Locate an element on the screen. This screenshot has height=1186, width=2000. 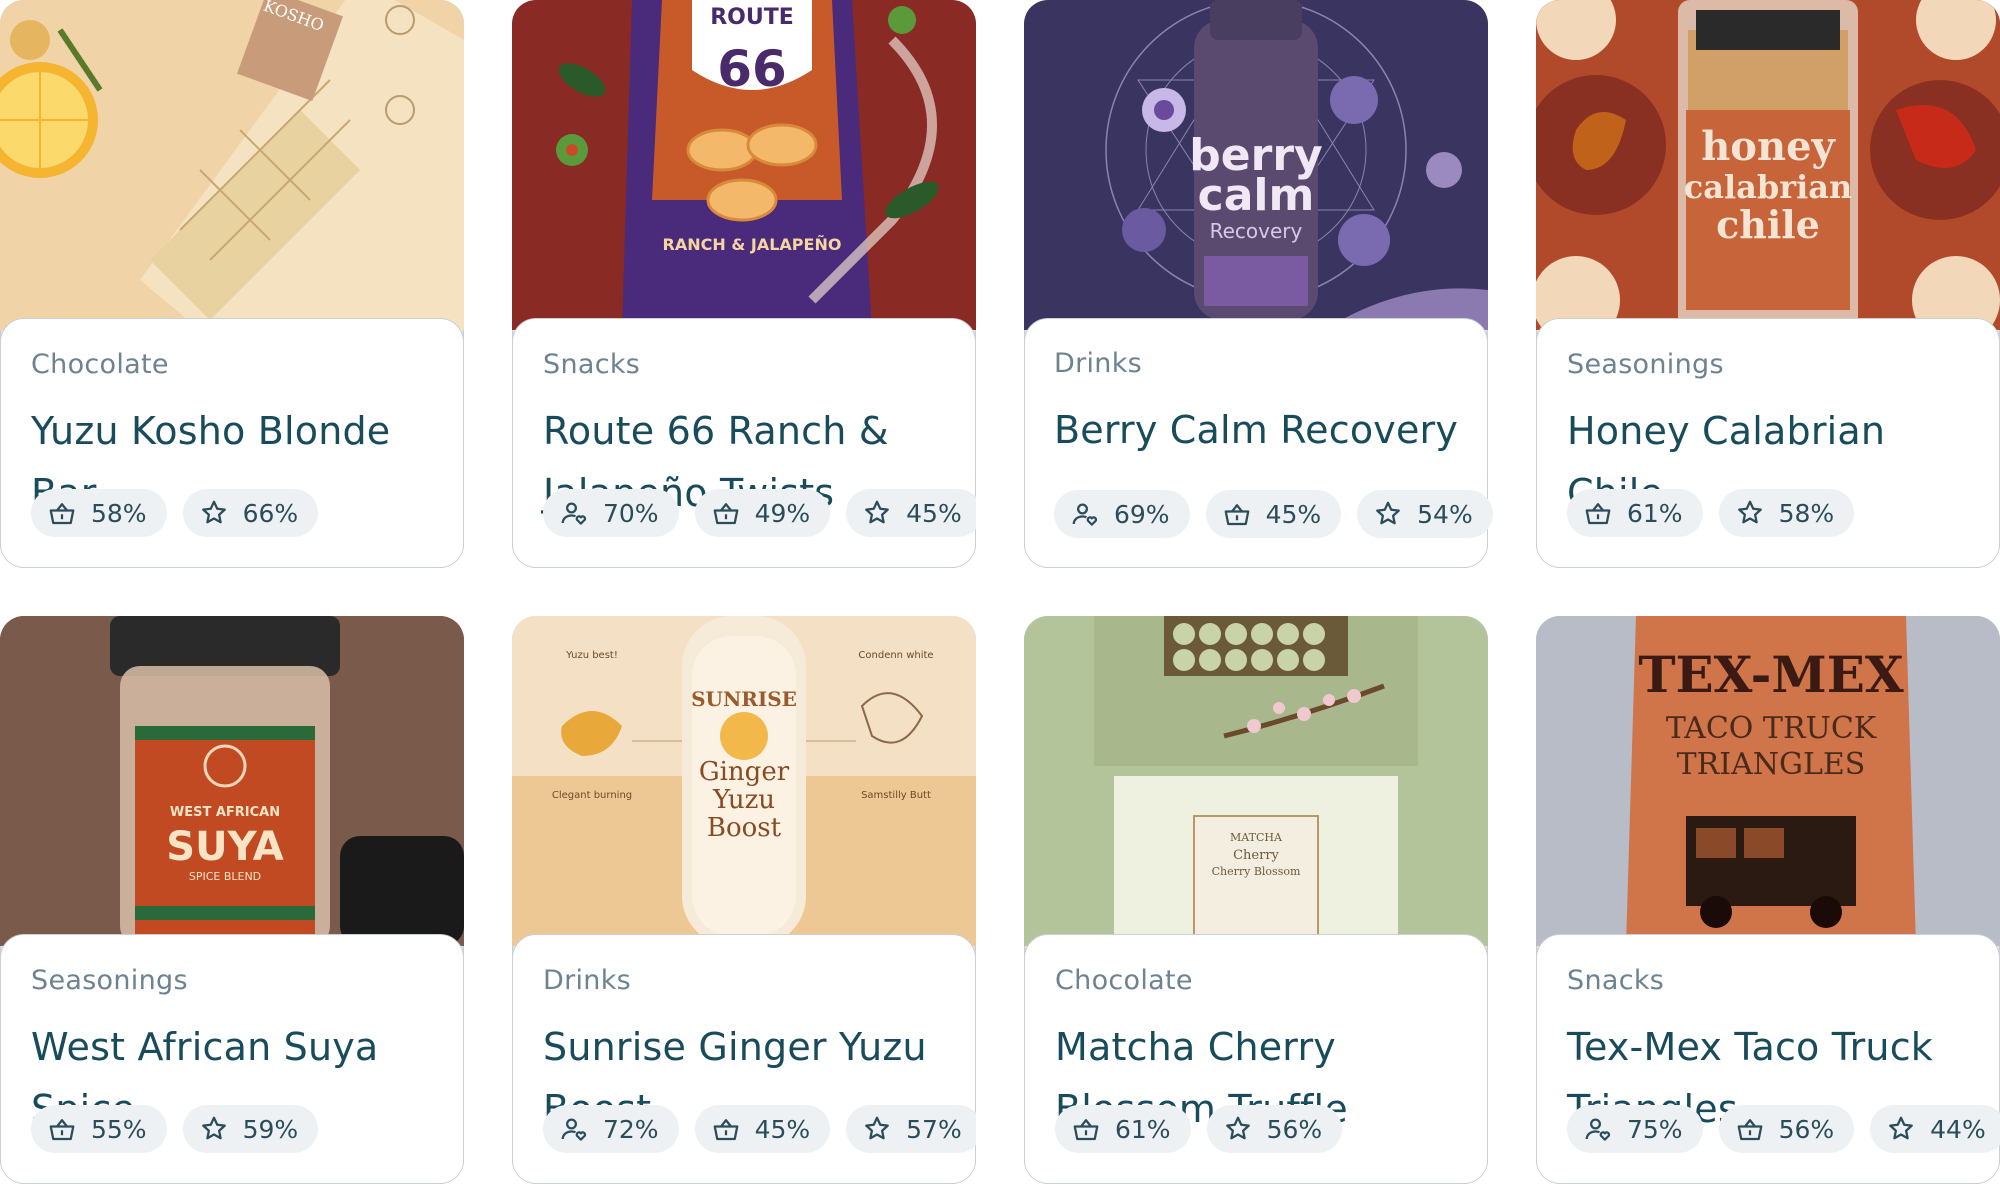
product-image: honey calabrian chile is located at coordinates (1768, 165).